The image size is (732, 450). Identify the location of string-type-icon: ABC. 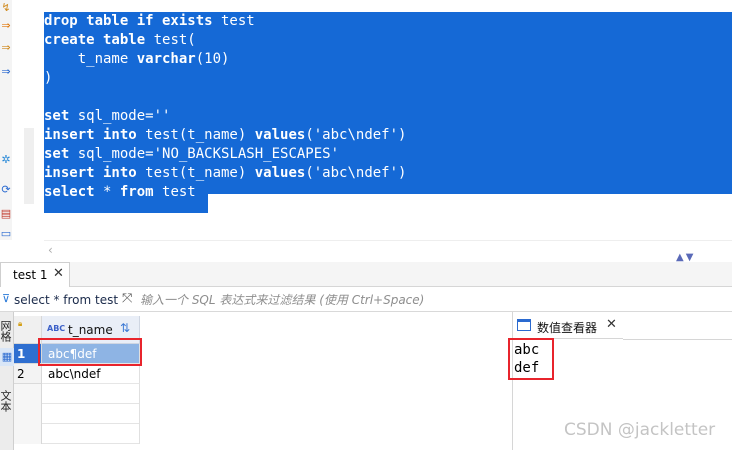
(56, 328).